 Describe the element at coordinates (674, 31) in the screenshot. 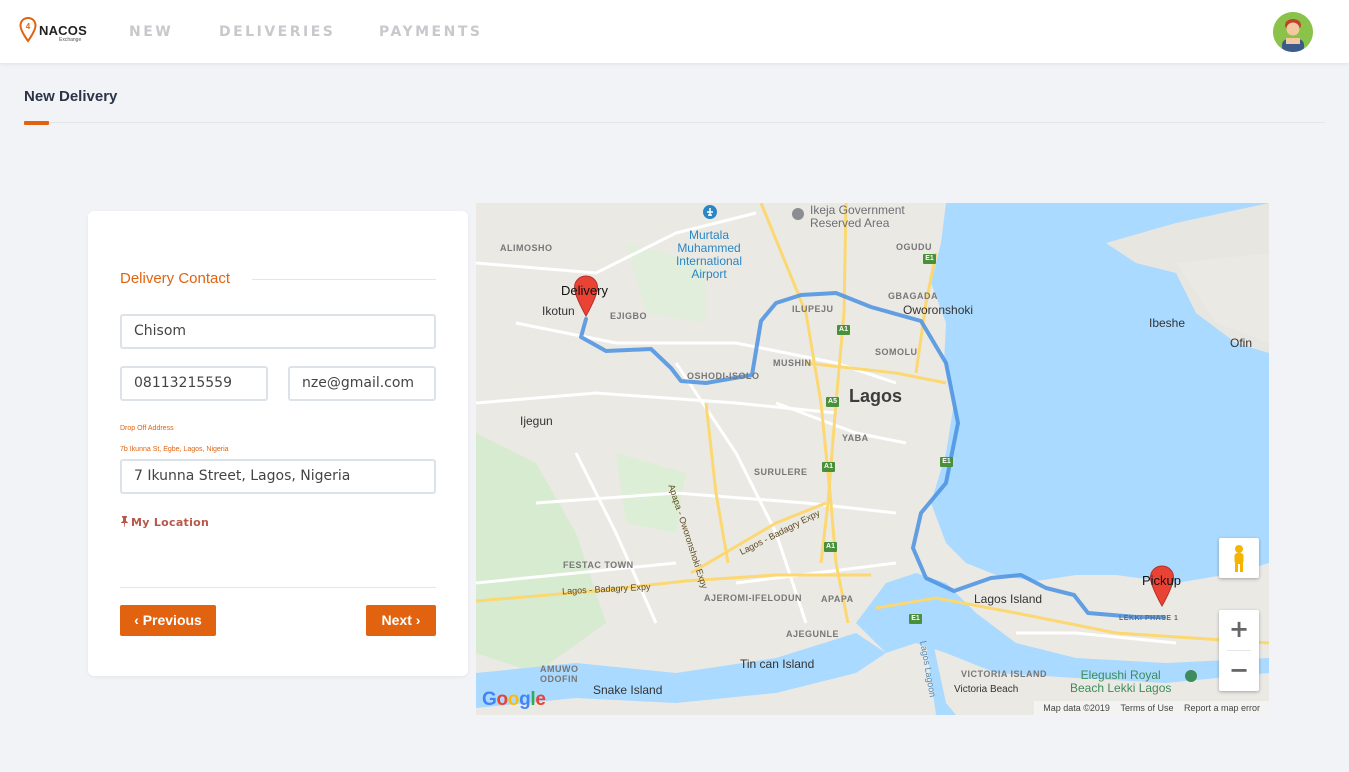

I see `top-navbar: 4 NACOS Exchange NEW DELIVERIES PAYMENTS` at that location.